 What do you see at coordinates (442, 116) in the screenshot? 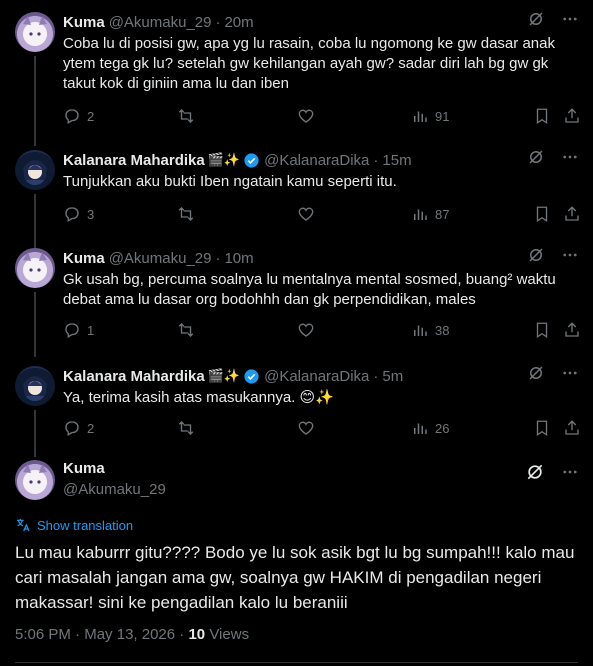
I see `view-count: 91` at bounding box center [442, 116].